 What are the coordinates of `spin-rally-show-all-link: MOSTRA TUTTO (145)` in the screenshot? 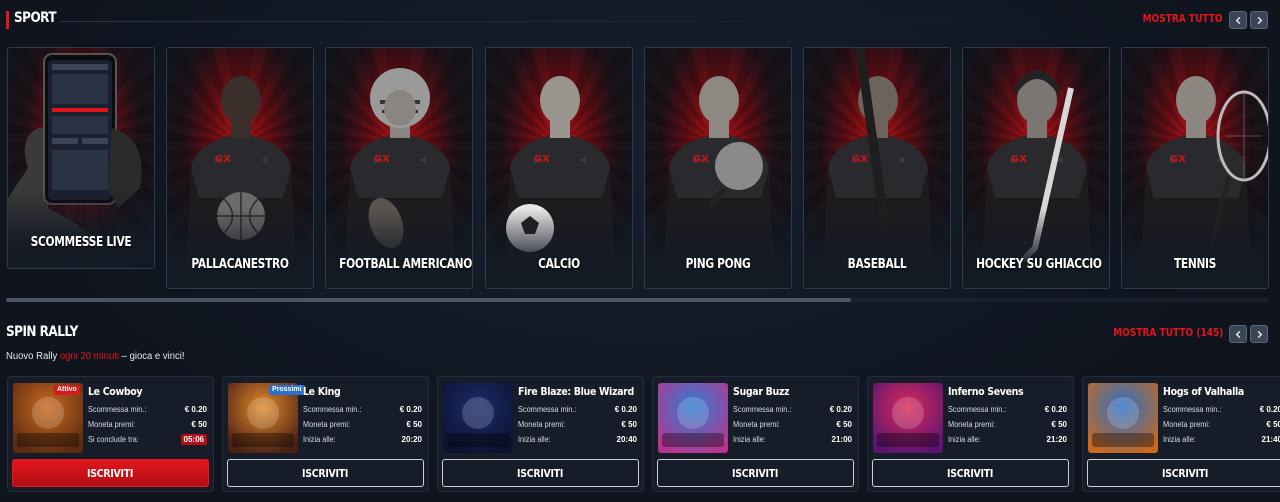 It's located at (1168, 332).